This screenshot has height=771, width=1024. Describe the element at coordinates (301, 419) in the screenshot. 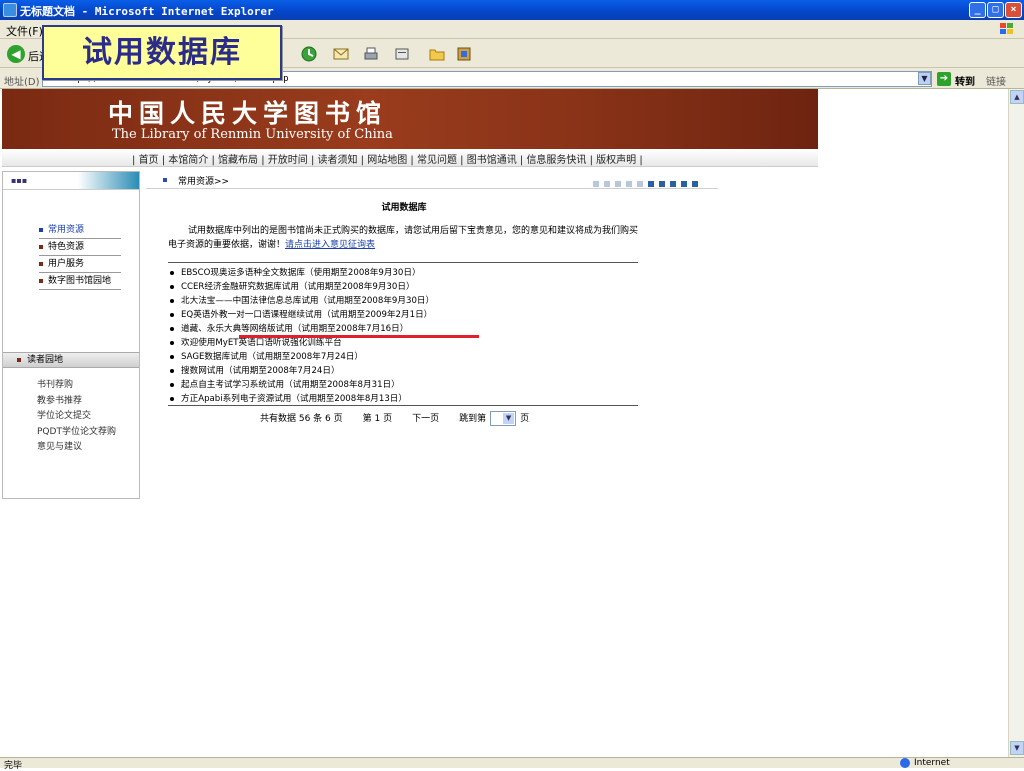

I see `pager-total: 共有数据 56 条 6 页` at that location.